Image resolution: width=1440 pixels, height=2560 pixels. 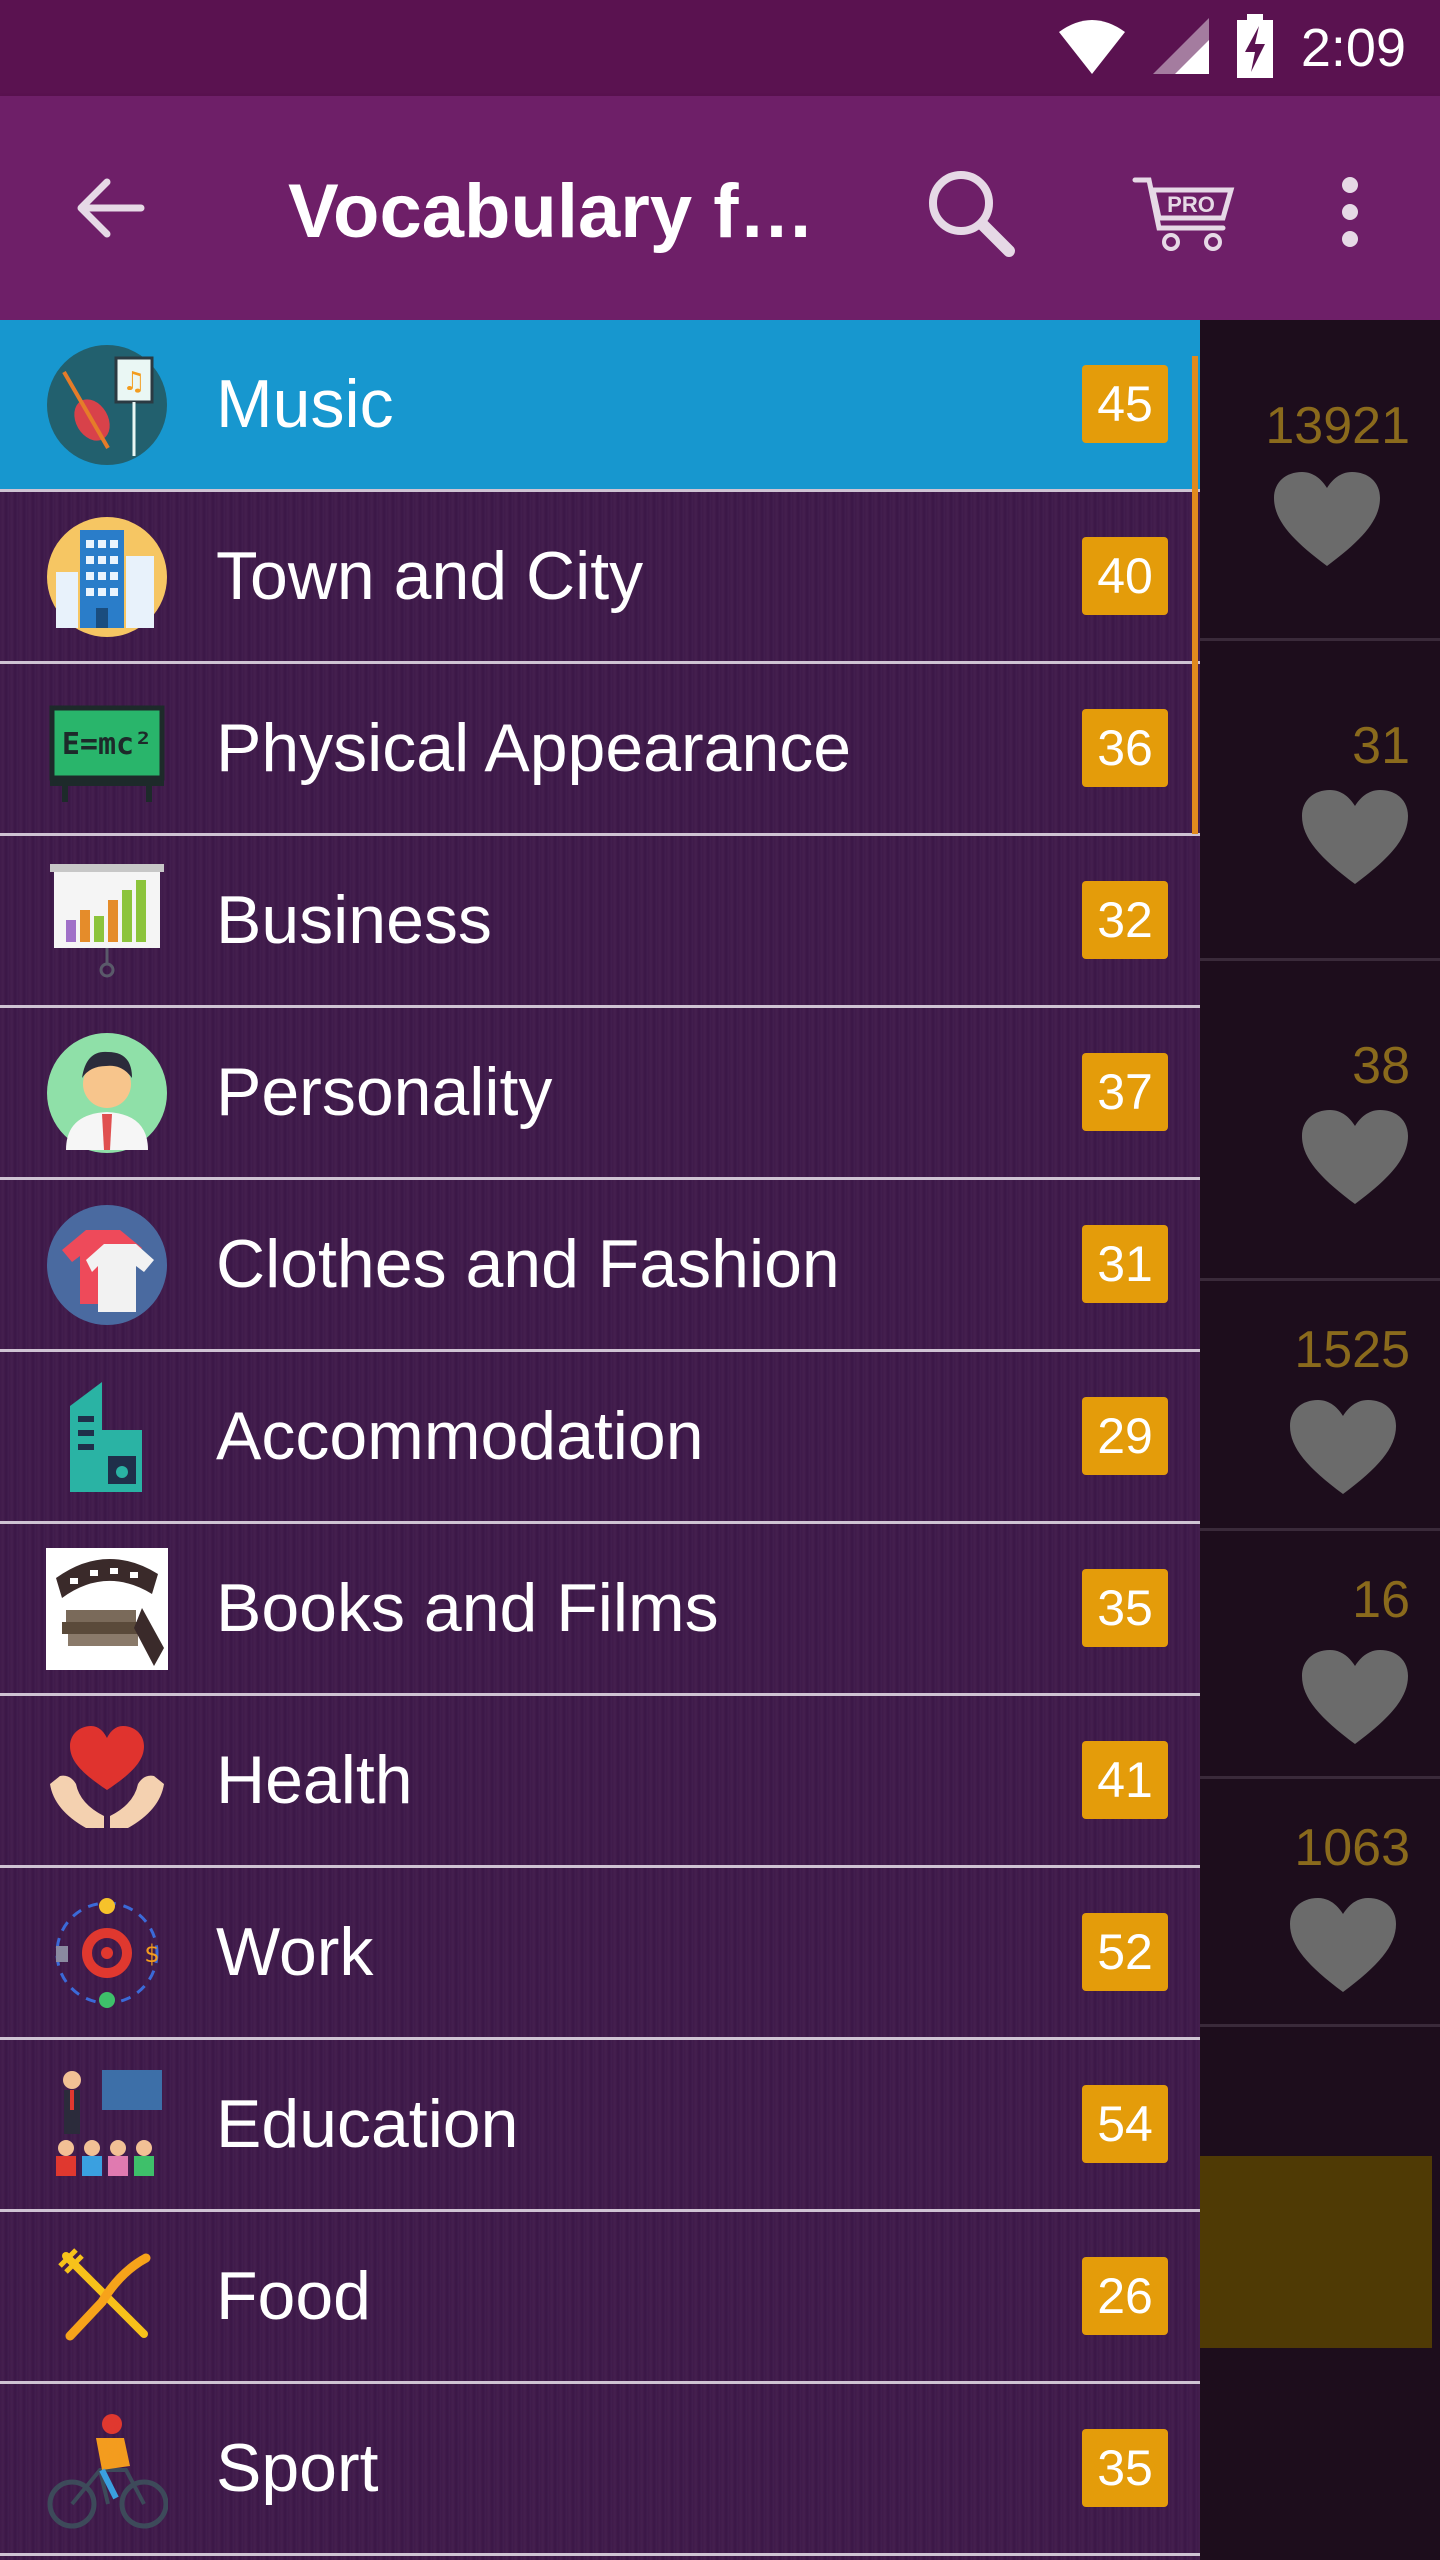 I want to click on battery-charging-icon, so click(x=1255, y=48).